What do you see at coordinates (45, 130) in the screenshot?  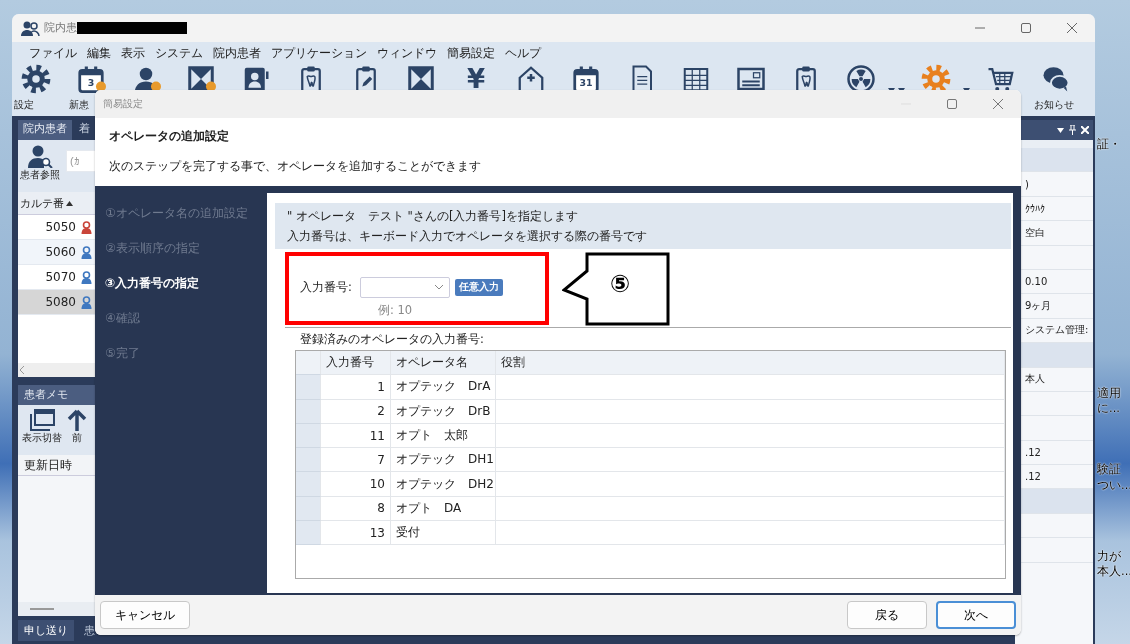 I see `panel-tab: 院内患者` at bounding box center [45, 130].